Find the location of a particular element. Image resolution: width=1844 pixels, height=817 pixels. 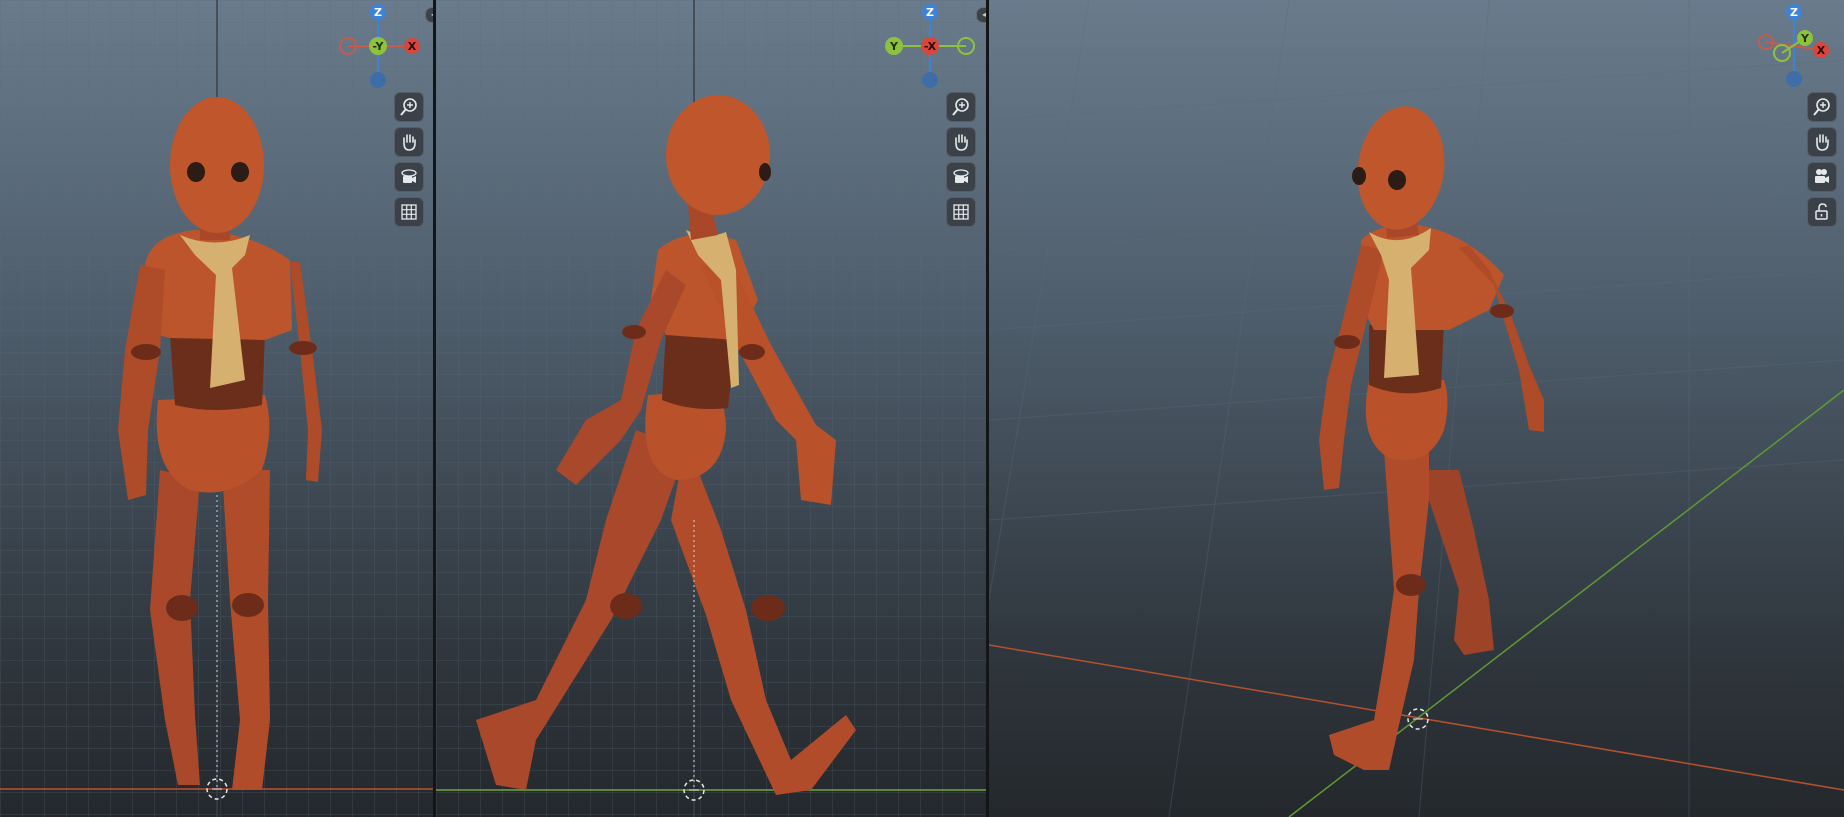

gizmo-center-label: -Y is located at coordinates (379, 46).